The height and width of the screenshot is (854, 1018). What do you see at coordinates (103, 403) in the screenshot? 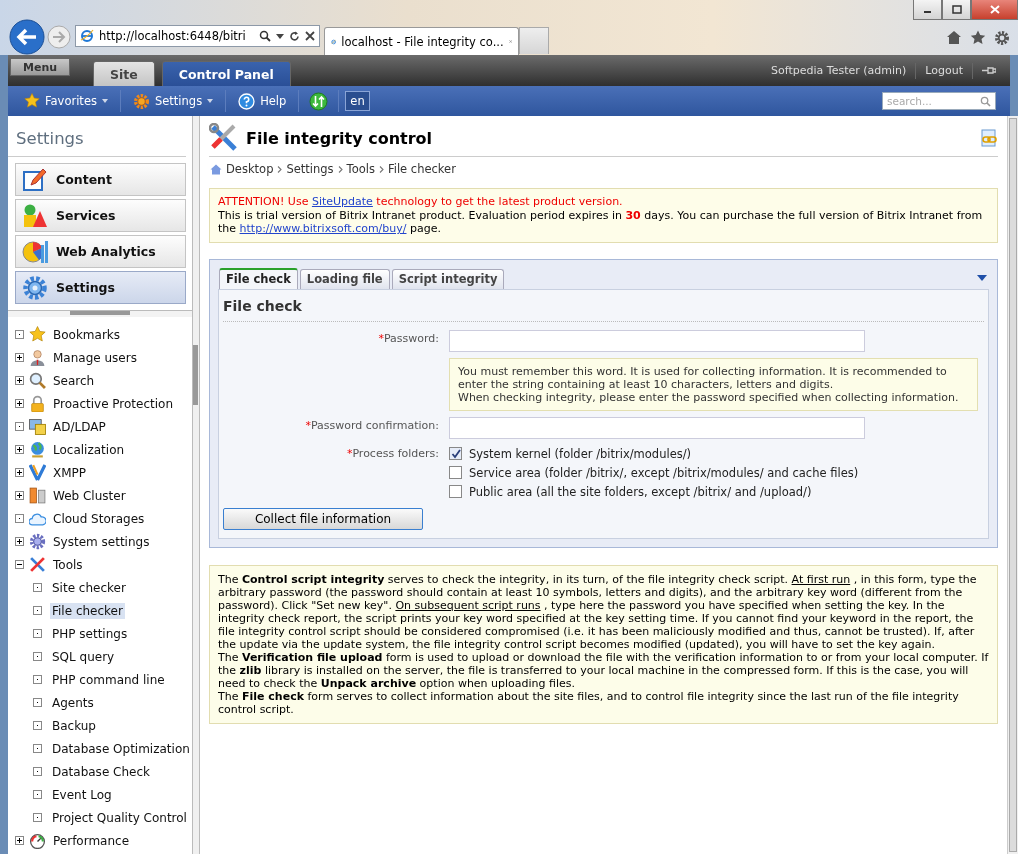
I see `tree-item: Proactive Protection` at bounding box center [103, 403].